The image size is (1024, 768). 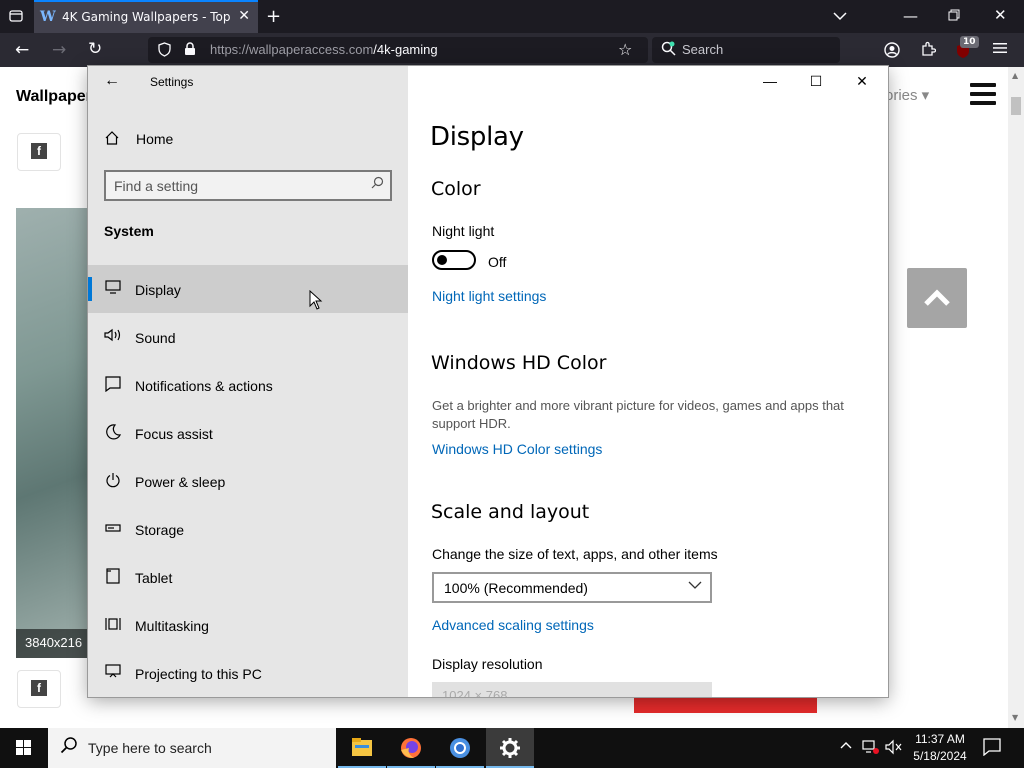 What do you see at coordinates (248, 625) in the screenshot?
I see `nav-item-multitasking: Multitasking` at bounding box center [248, 625].